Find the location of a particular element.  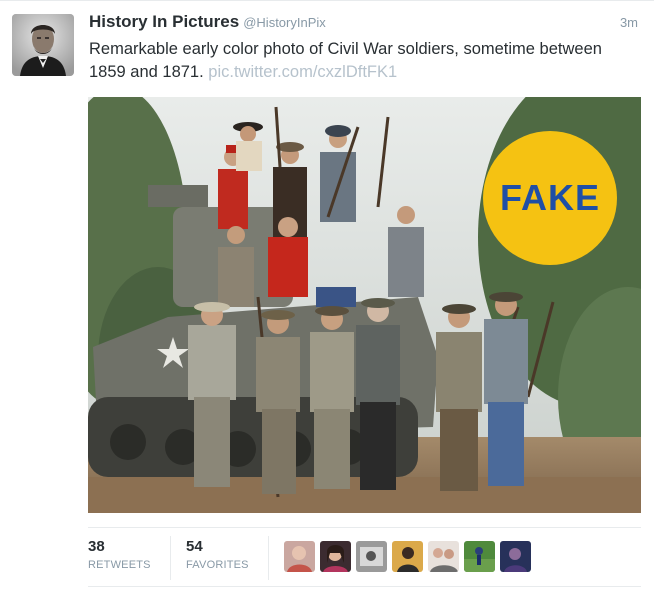

favorites-label: FAVORITES is located at coordinates (217, 565).